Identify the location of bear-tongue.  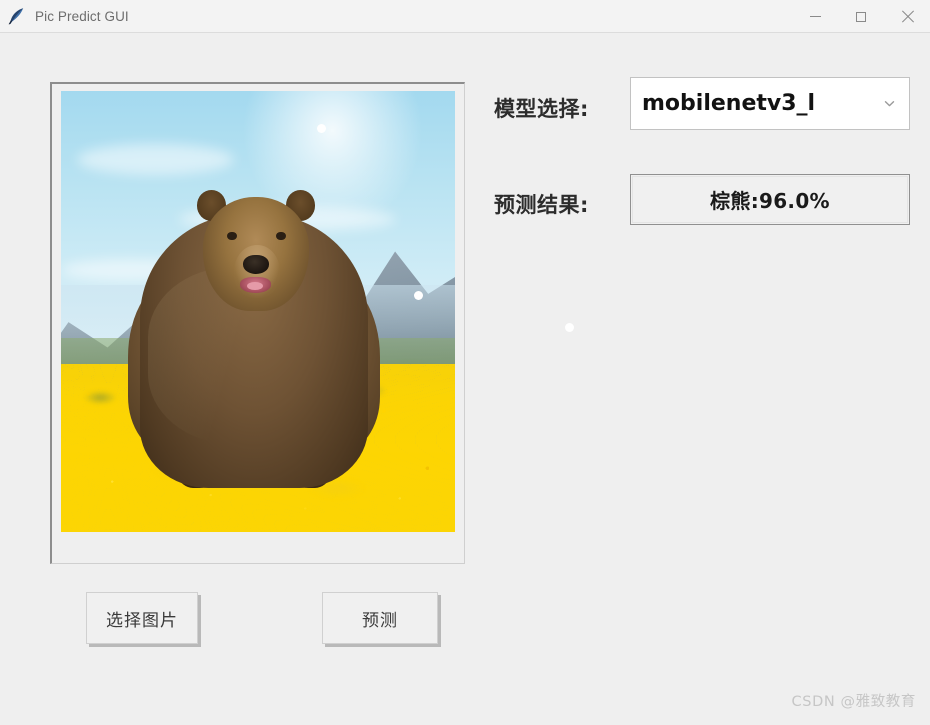
(254, 285).